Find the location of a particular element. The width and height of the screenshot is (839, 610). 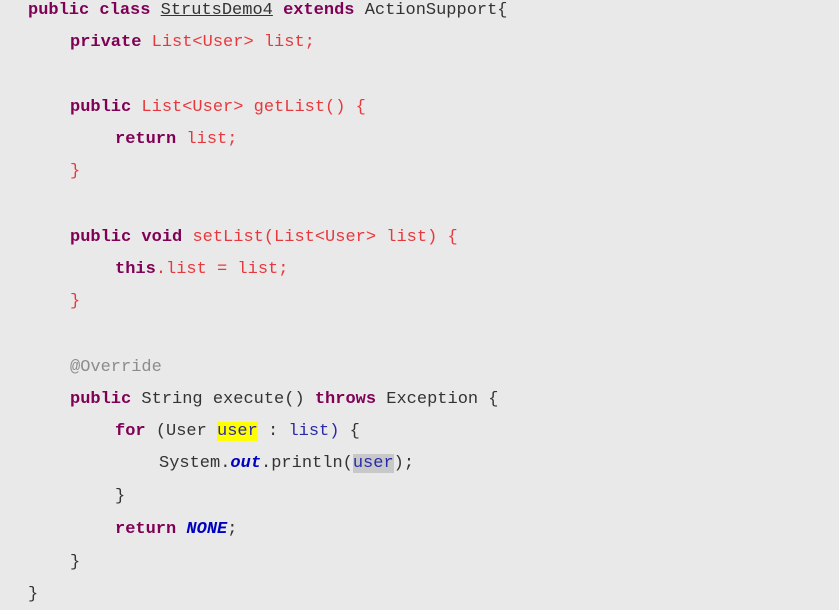

code-line-field: private List<User> list; is located at coordinates (192, 43).